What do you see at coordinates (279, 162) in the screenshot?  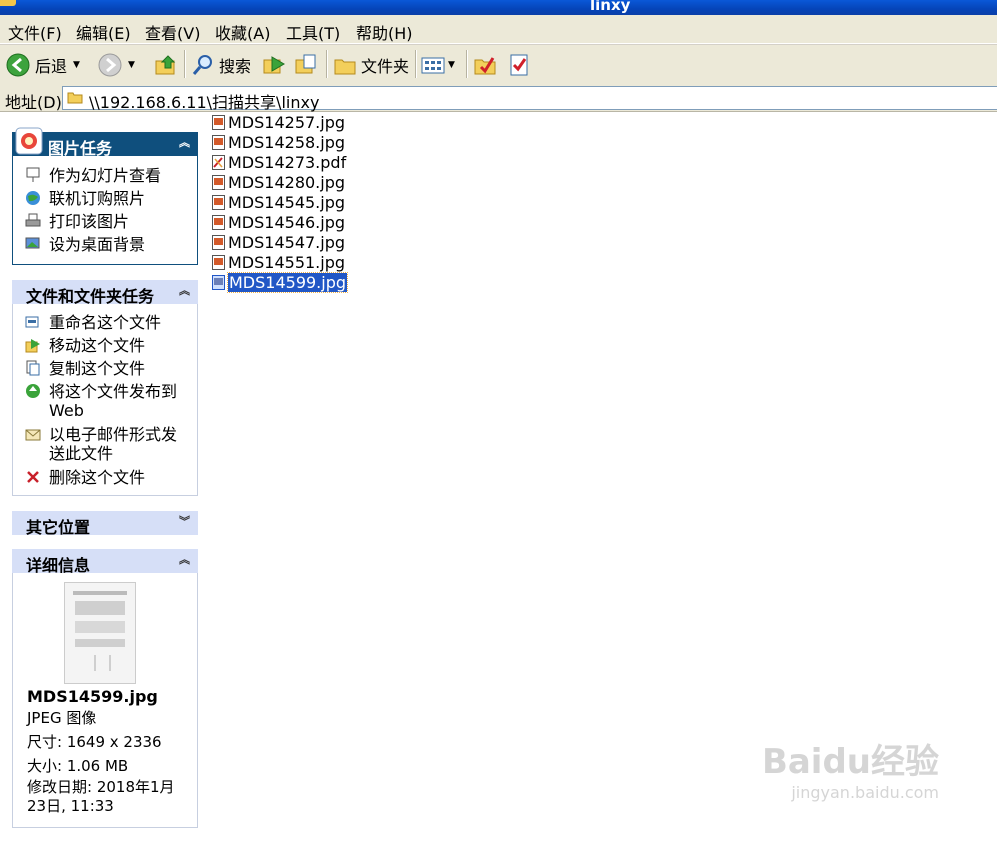 I see `file-item: MDS14273.pdf` at bounding box center [279, 162].